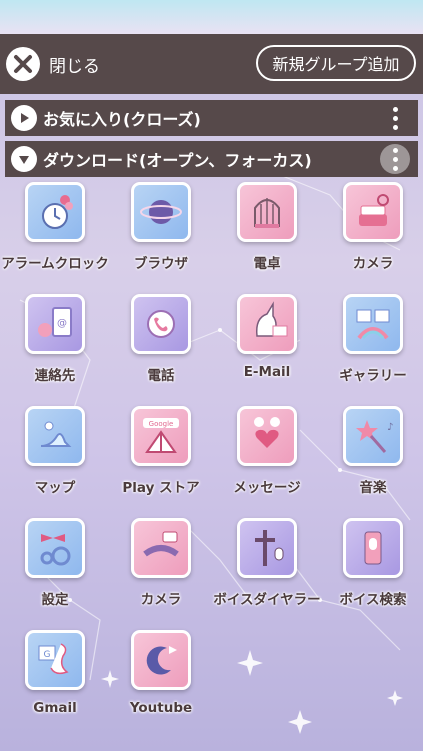 This screenshot has width=423, height=751. What do you see at coordinates (267, 600) in the screenshot?
I see `app-label: ボイスダイヤラー` at bounding box center [267, 600].